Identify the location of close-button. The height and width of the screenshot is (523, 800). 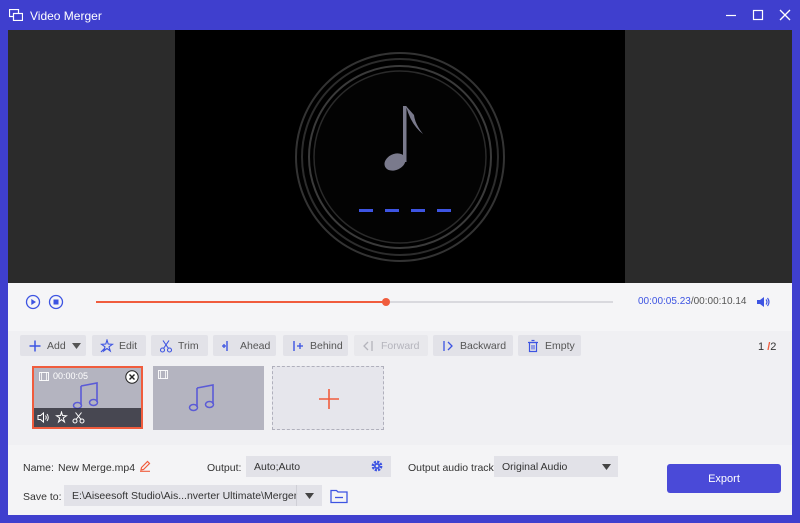
(785, 15).